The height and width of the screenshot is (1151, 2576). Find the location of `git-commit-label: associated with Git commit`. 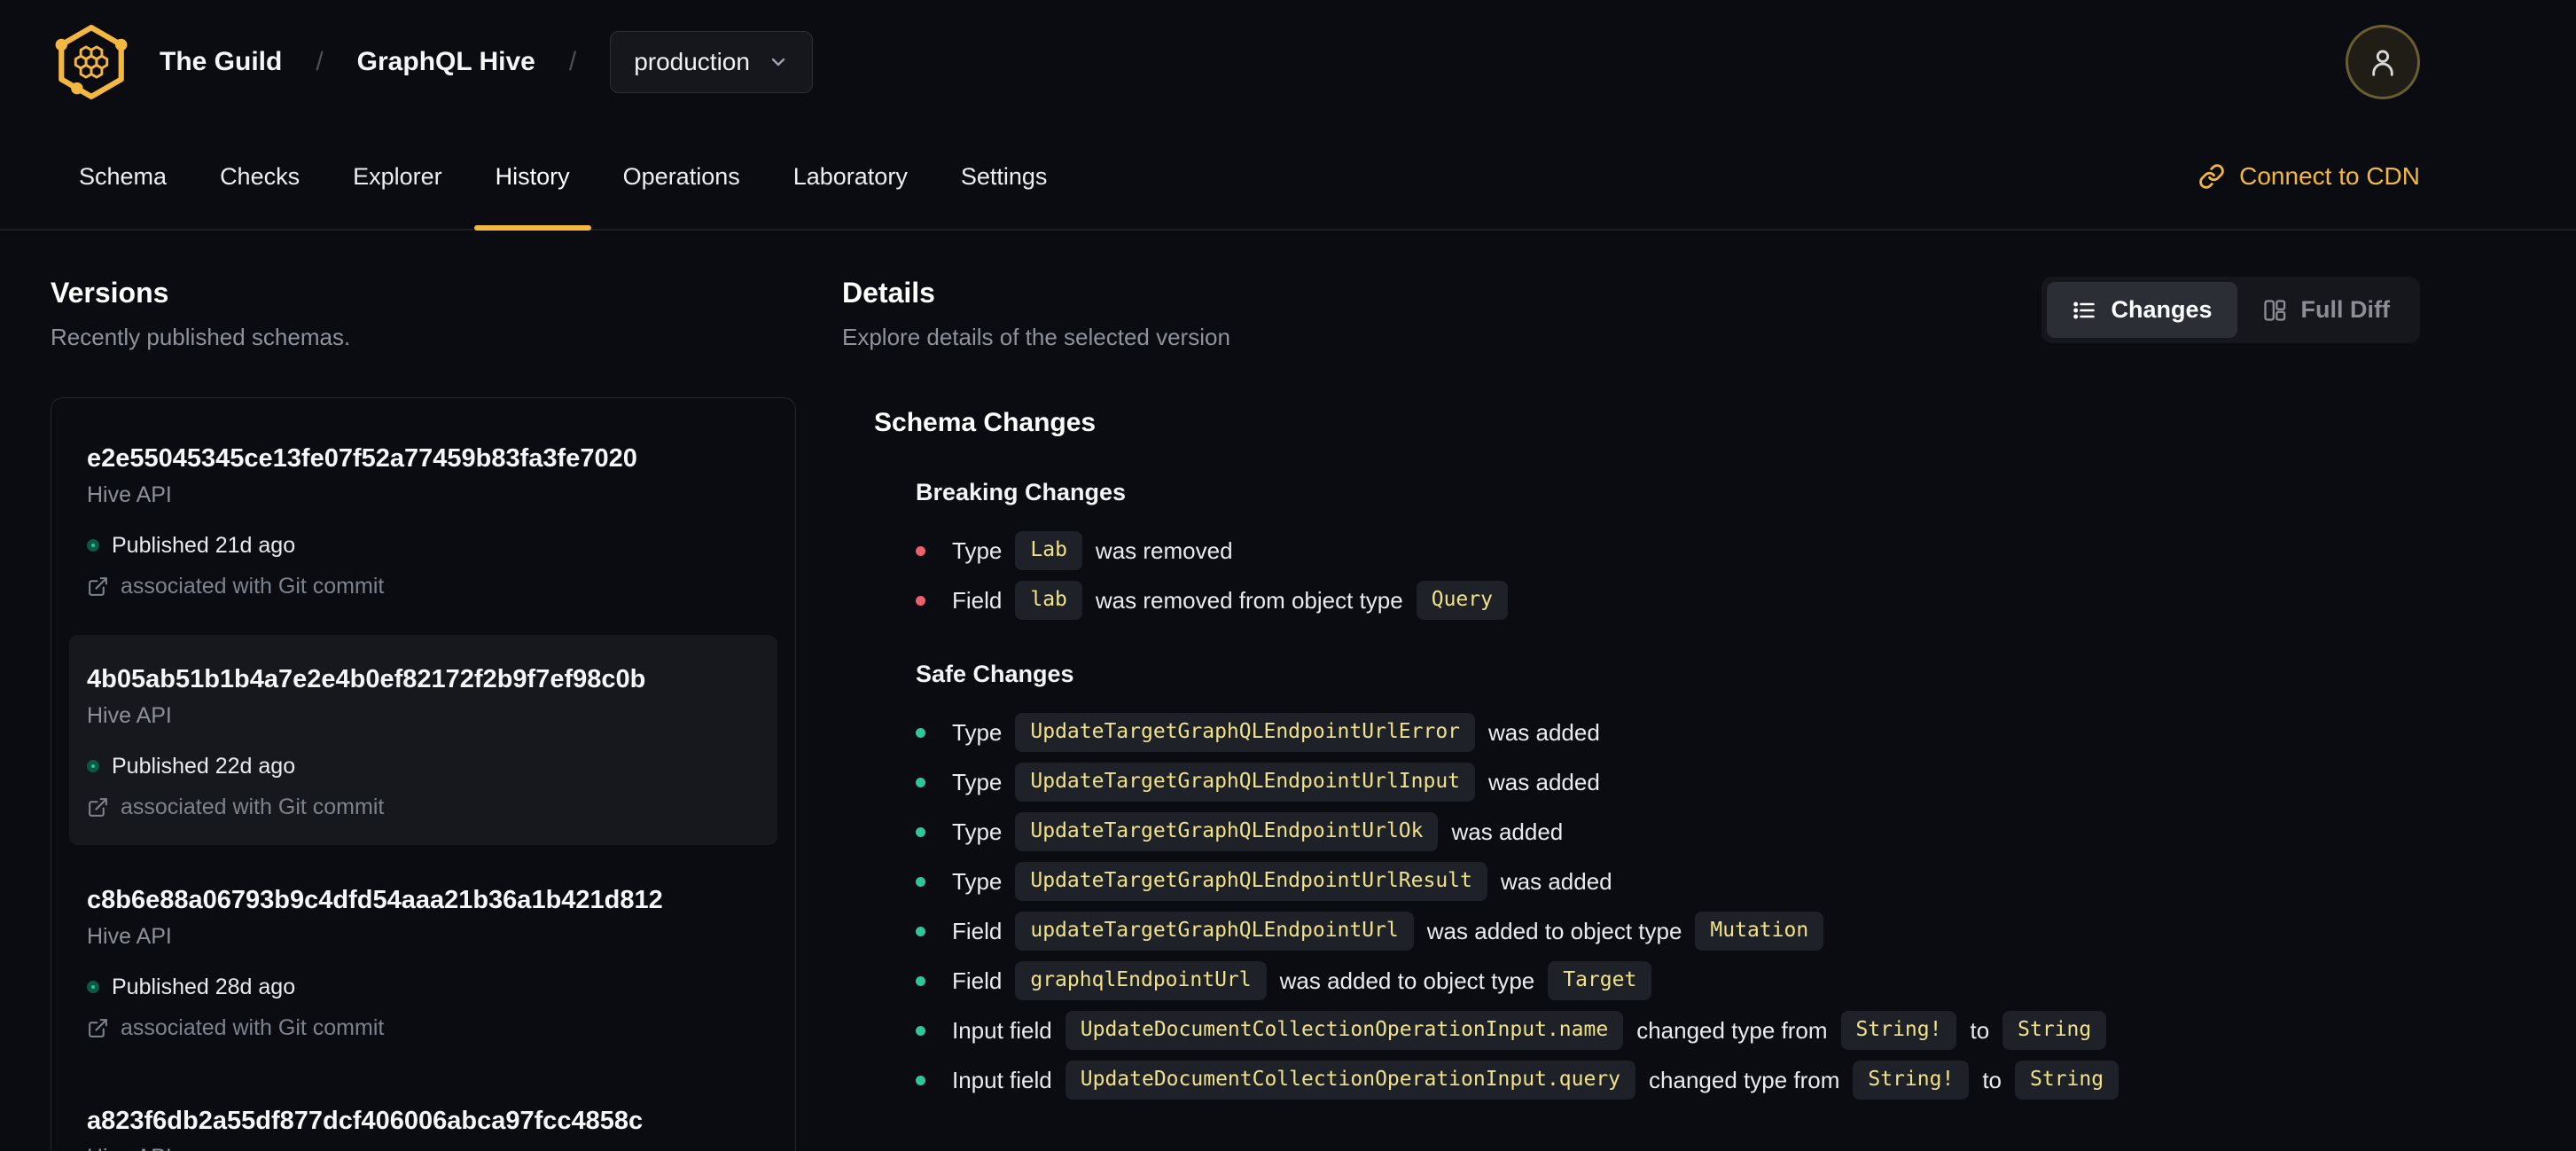

git-commit-label: associated with Git commit is located at coordinates (253, 1027).